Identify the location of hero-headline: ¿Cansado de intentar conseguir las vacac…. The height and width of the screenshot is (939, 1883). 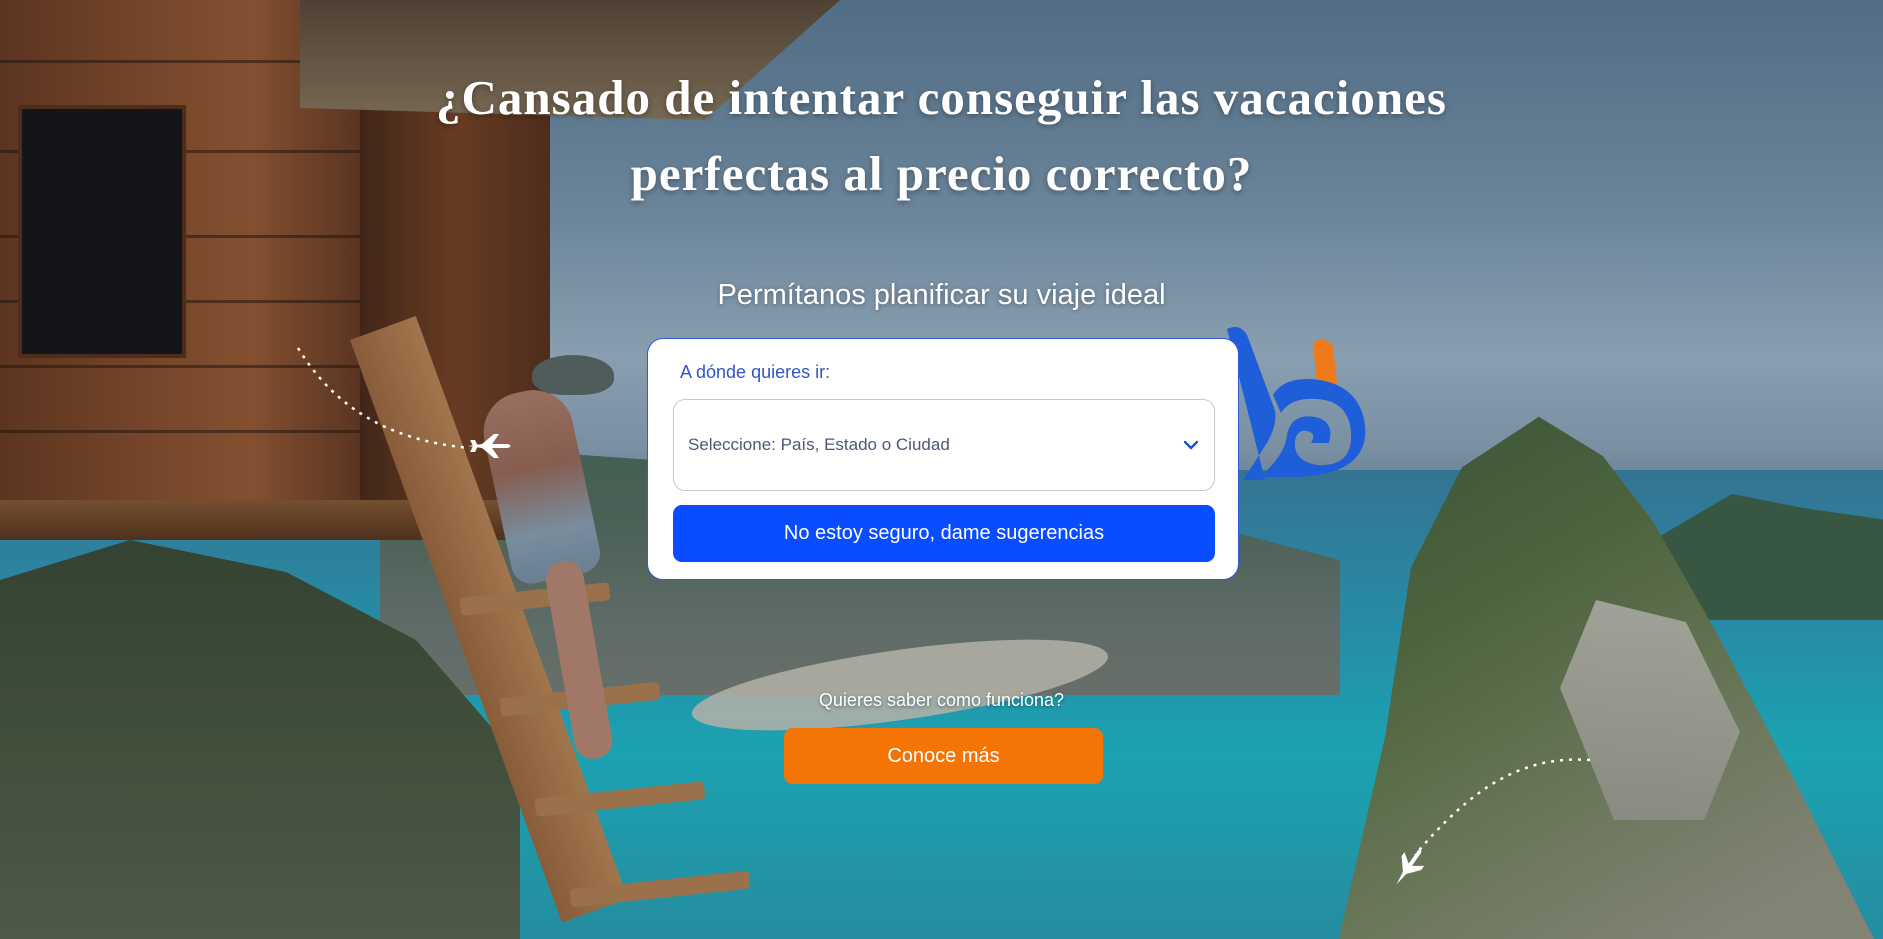
(941, 136).